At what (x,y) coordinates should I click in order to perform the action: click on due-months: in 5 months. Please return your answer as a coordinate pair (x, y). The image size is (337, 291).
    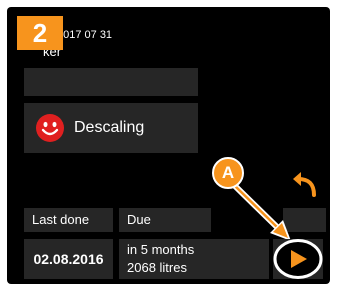
    Looking at the image, I should click on (161, 249).